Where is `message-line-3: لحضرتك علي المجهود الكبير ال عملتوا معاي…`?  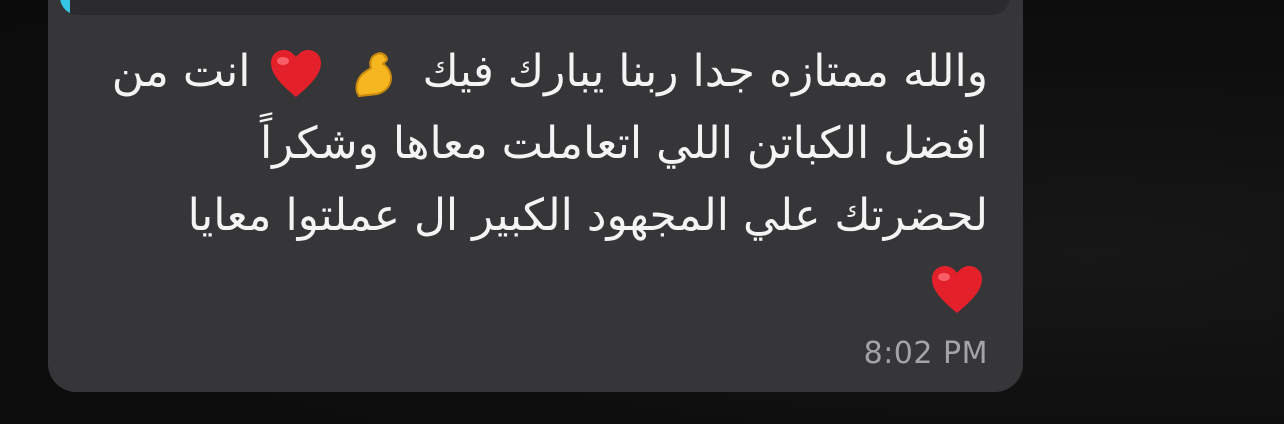
message-line-3: لحضرتك علي المجهود الكبير ال عملتوا معاي… is located at coordinates (587, 215).